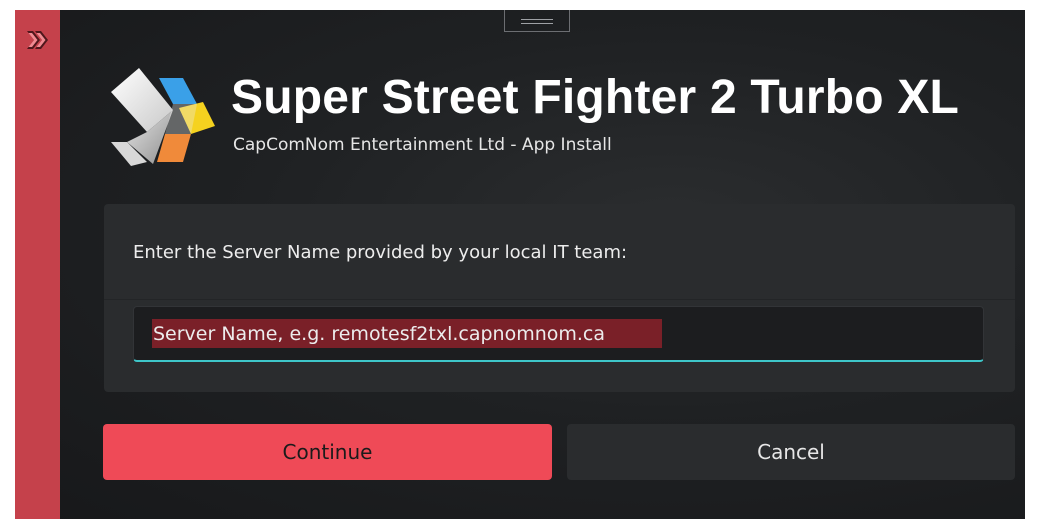 The height and width of the screenshot is (519, 1040). What do you see at coordinates (37, 264) in the screenshot?
I see `sidebar` at bounding box center [37, 264].